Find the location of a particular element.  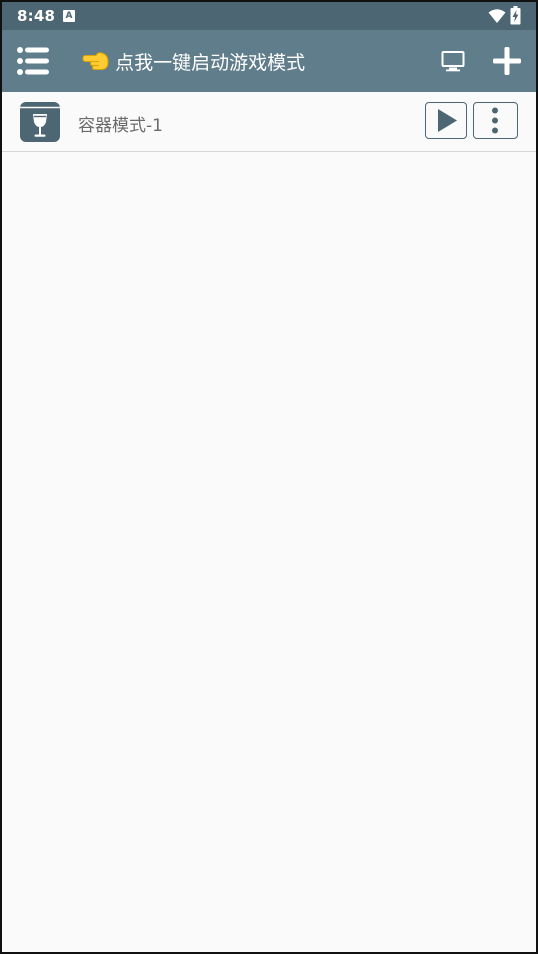

notification-a-icon: A is located at coordinates (69, 16).